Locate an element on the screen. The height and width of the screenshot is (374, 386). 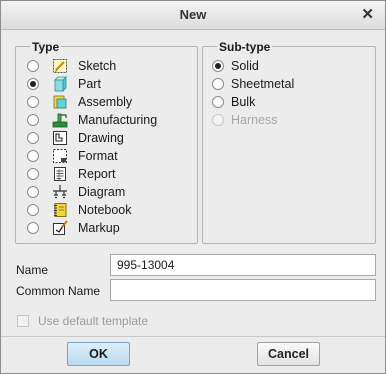
subtype-option-solid: Solid is located at coordinates (235, 66).